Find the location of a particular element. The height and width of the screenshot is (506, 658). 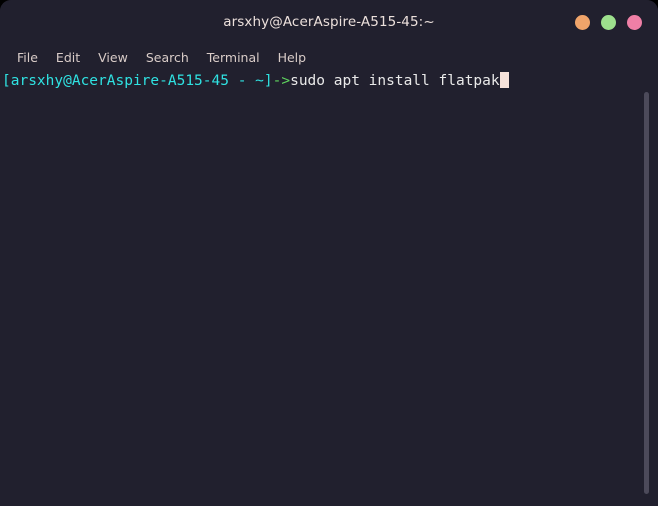

close-button is located at coordinates (634, 22).